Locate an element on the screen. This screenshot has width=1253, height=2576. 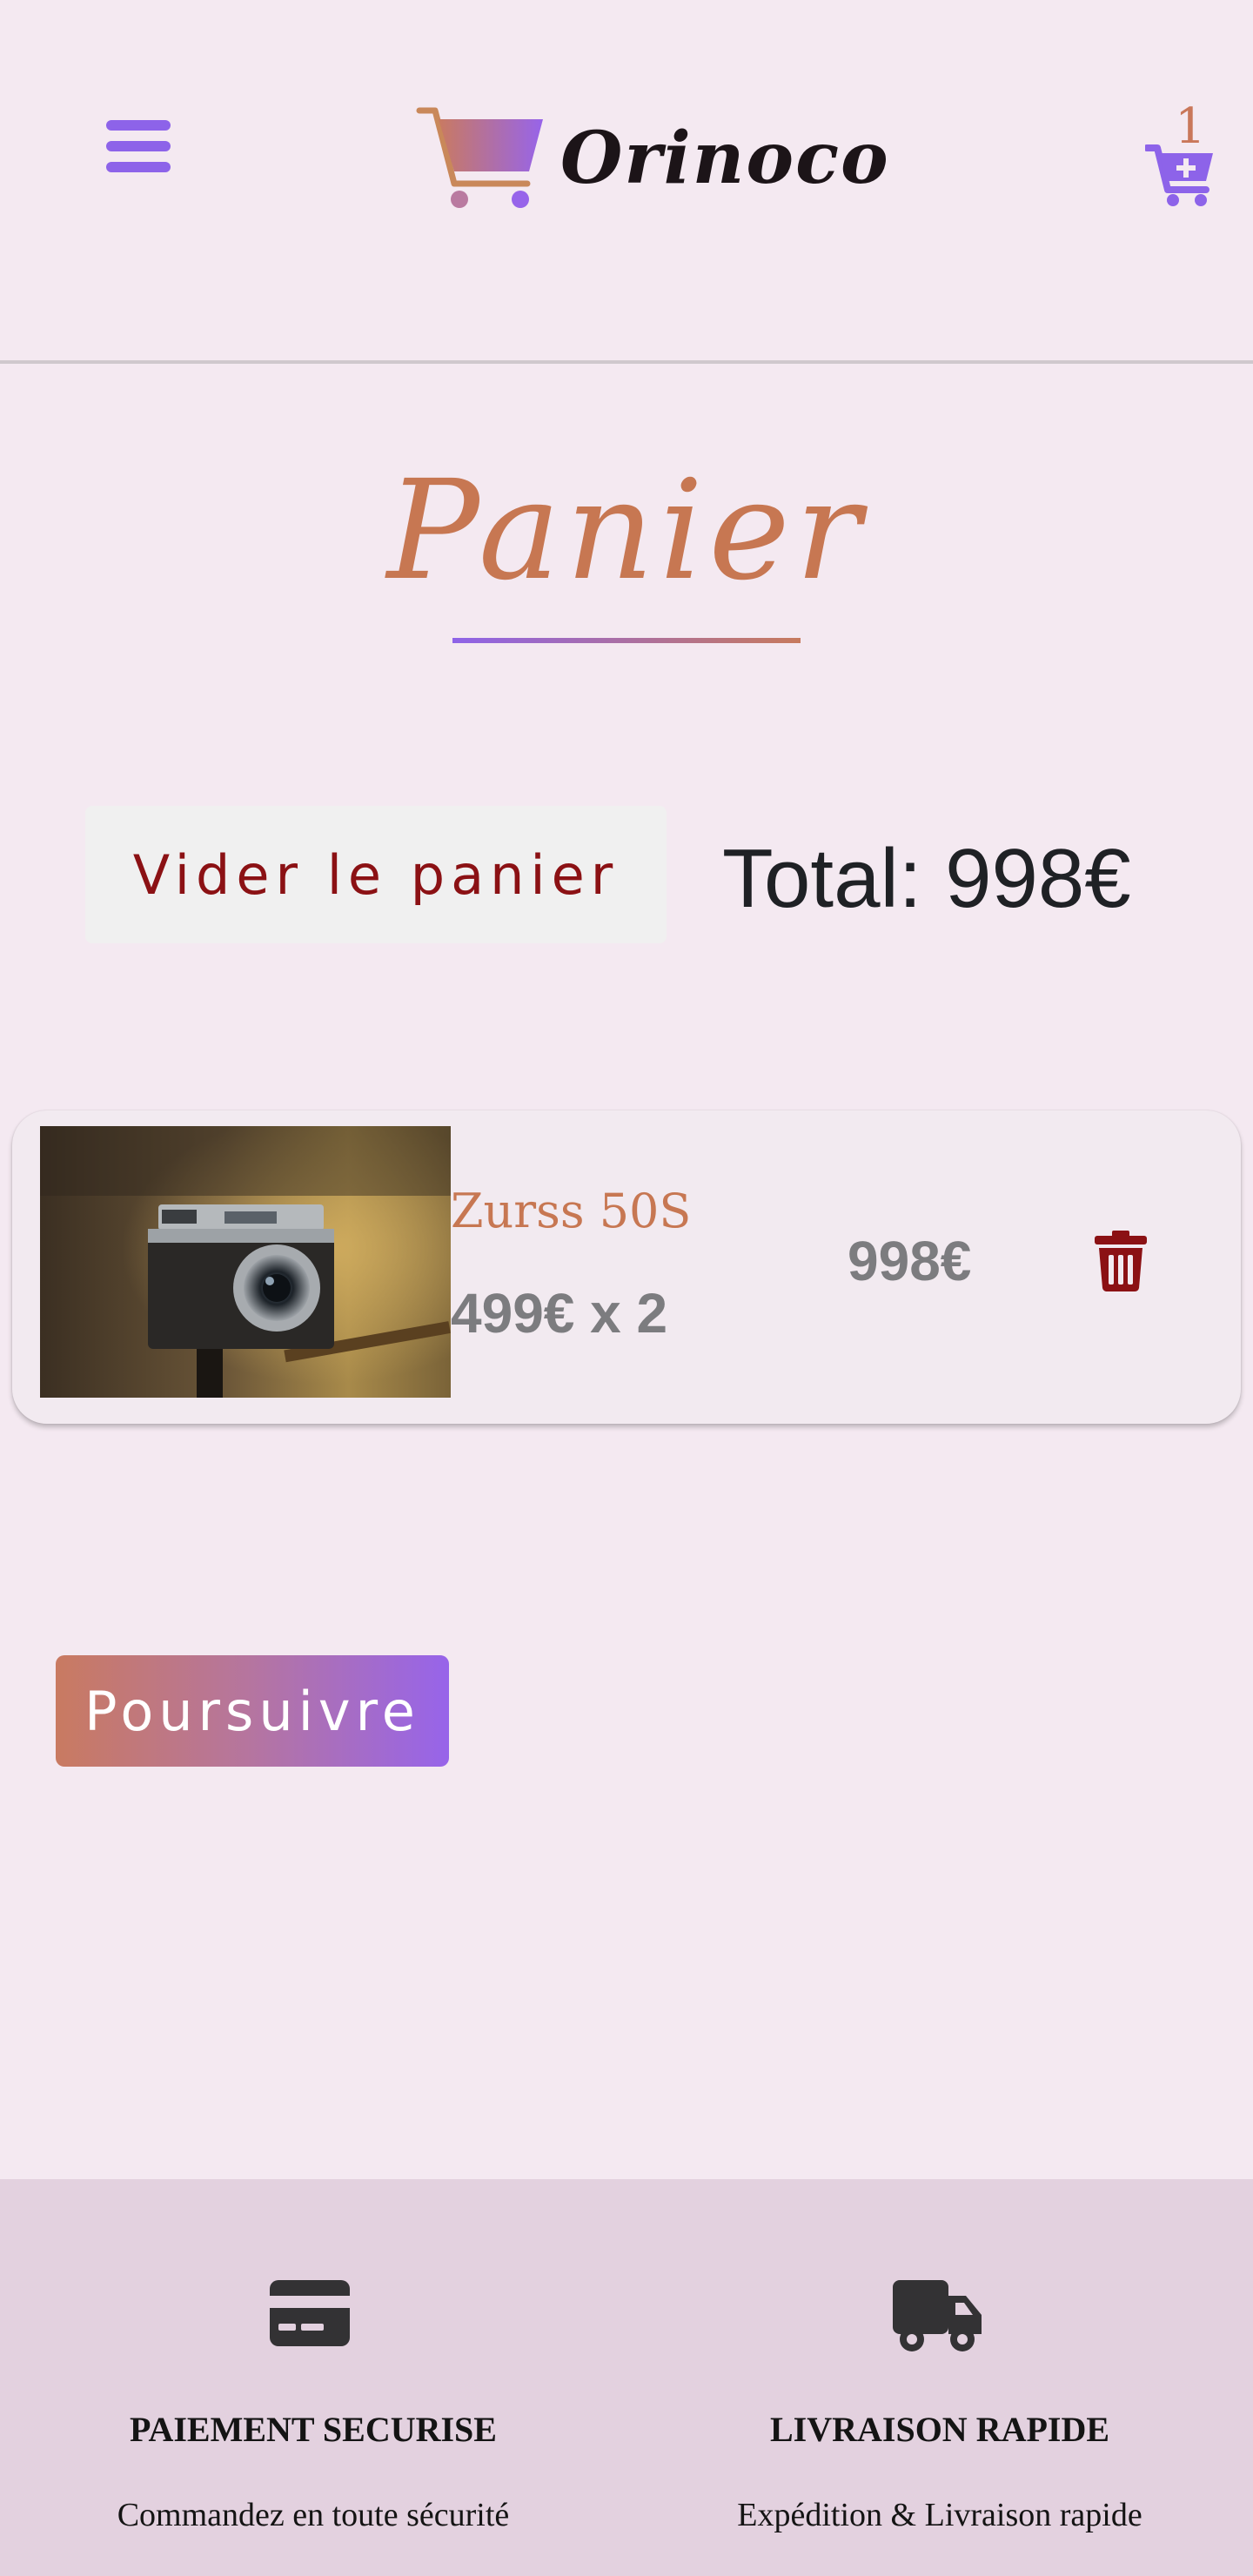
continue-button: Poursuivre is located at coordinates (252, 1711).